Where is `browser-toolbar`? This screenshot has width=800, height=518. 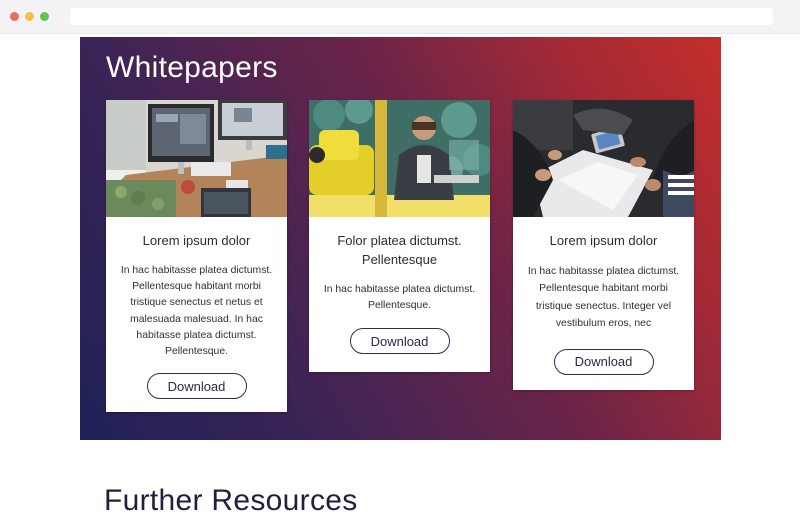 browser-toolbar is located at coordinates (400, 17).